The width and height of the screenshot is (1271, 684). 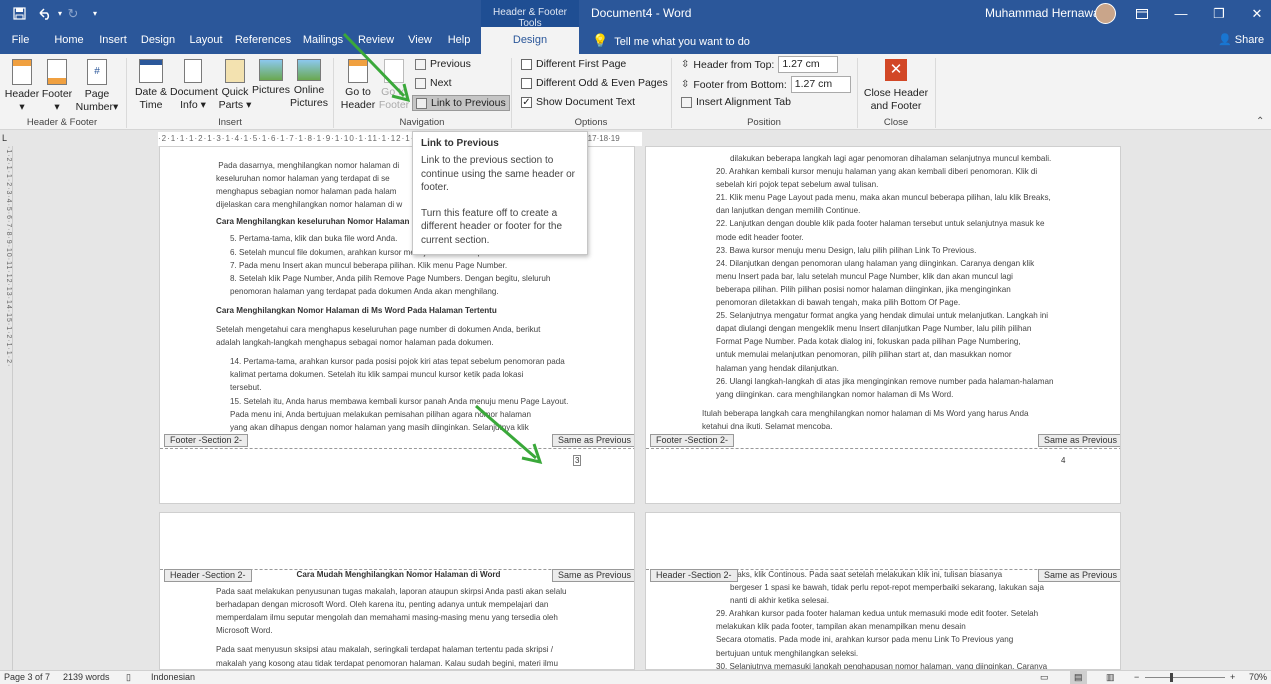 What do you see at coordinates (194, 85) in the screenshot?
I see `document-info-button: Document Info ▾` at bounding box center [194, 85].